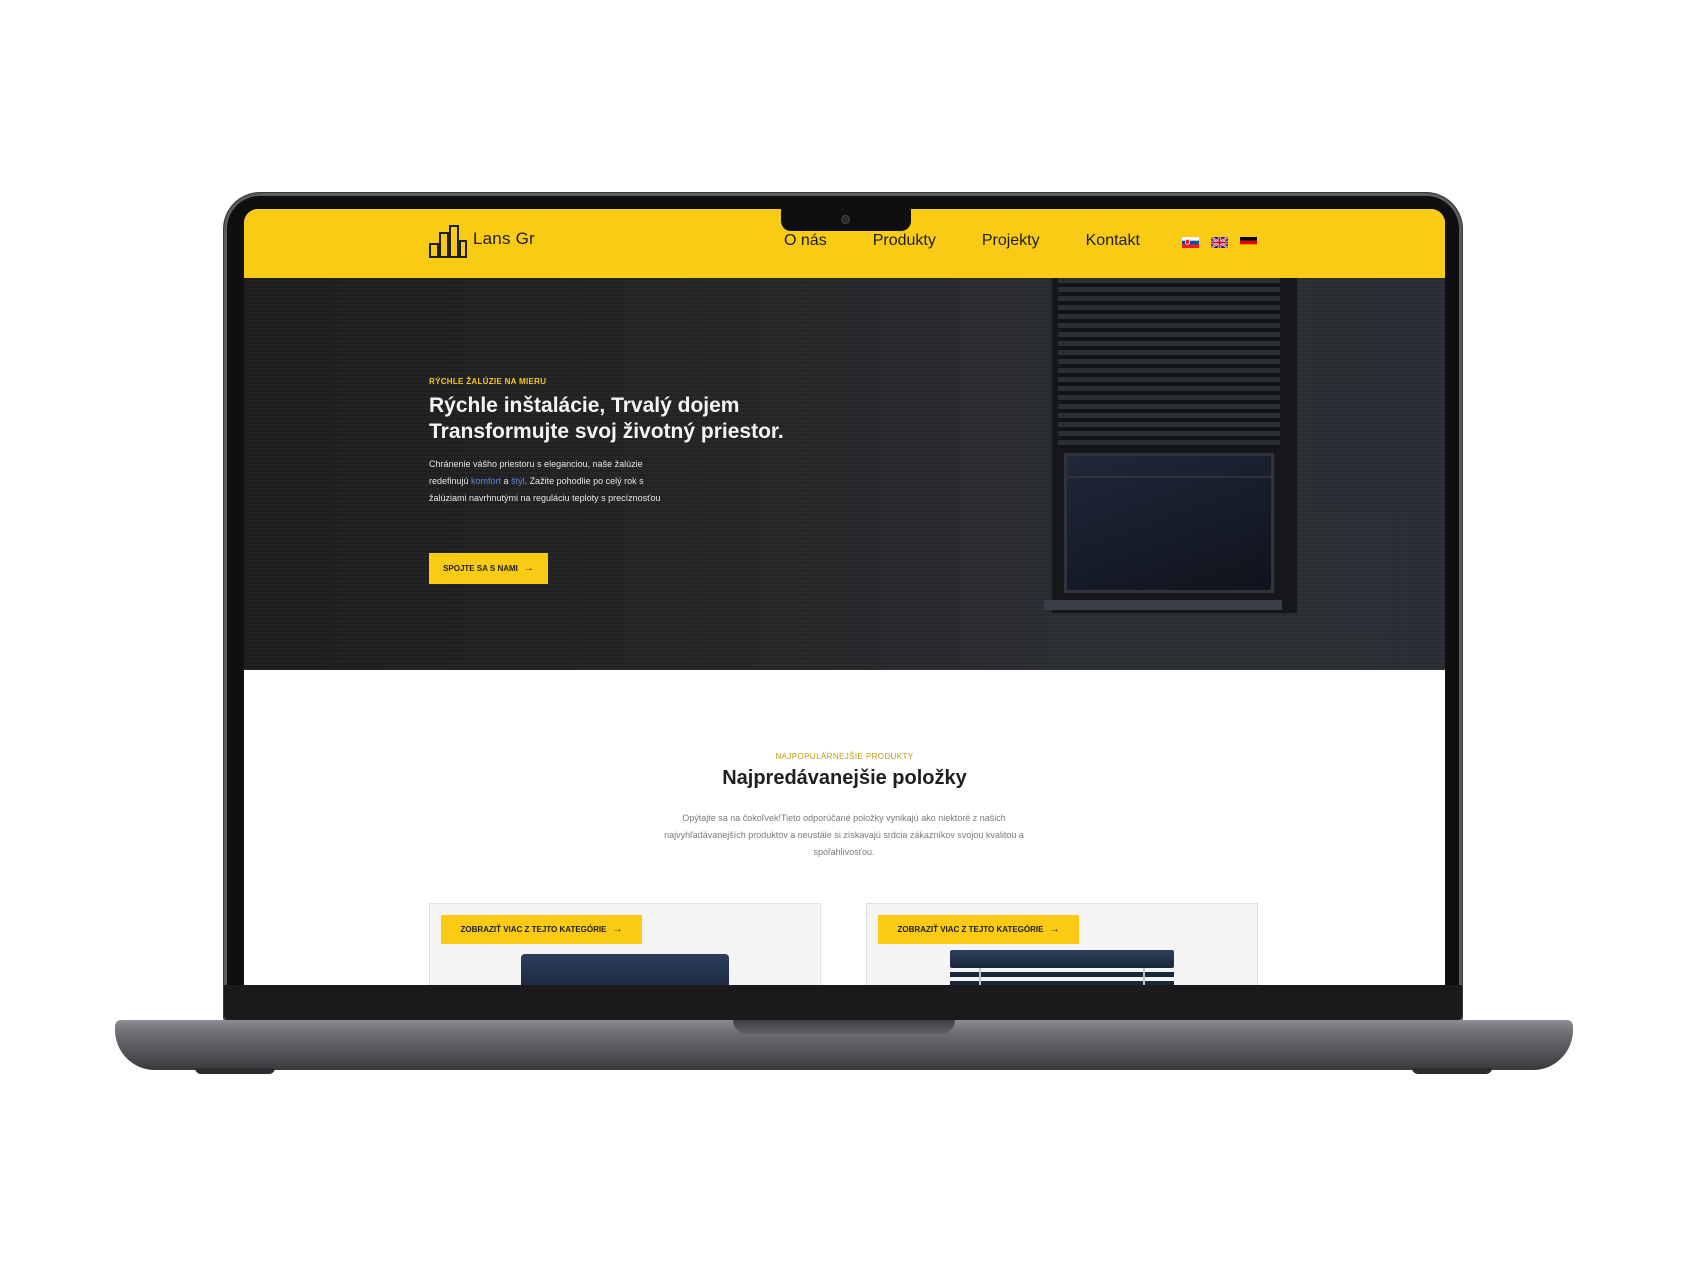 Image resolution: width=1682 pixels, height=1262 pixels. What do you see at coordinates (1163, 605) in the screenshot?
I see `window-sill` at bounding box center [1163, 605].